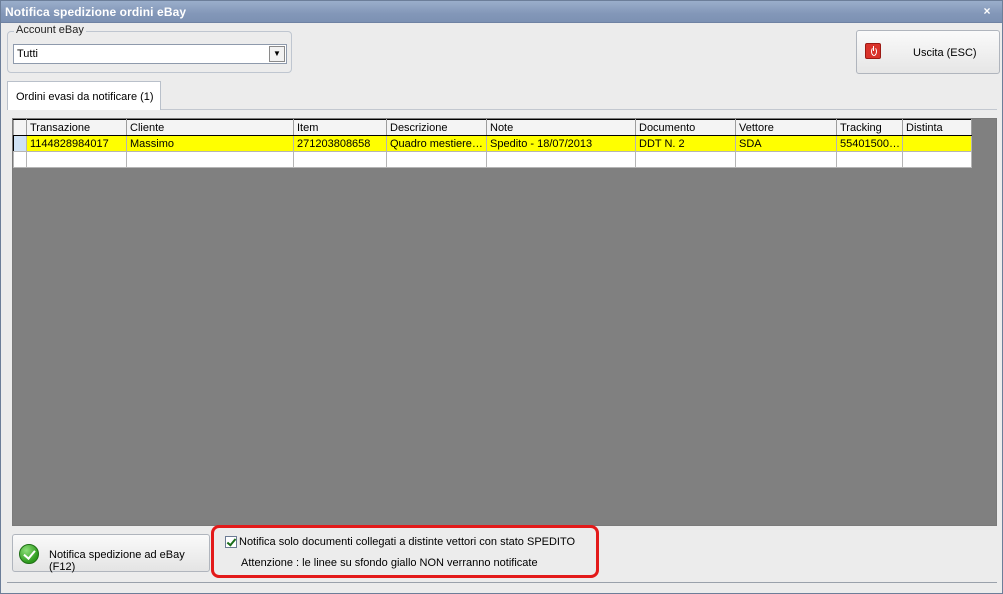 Image resolution: width=1003 pixels, height=594 pixels. I want to click on account-select: Tutti ▼, so click(150, 54).